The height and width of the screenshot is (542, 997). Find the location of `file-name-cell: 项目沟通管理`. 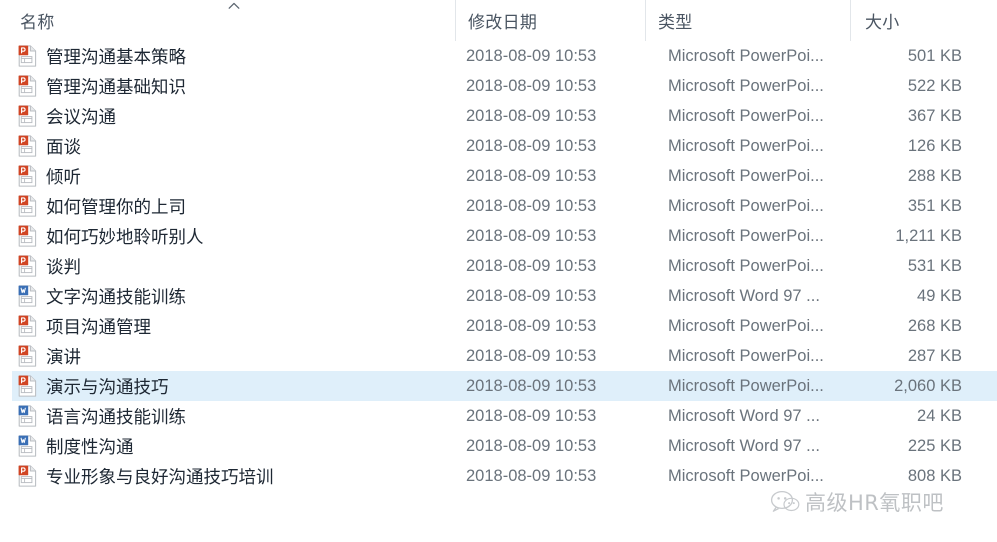

file-name-cell: 项目沟通管理 is located at coordinates (238, 326).